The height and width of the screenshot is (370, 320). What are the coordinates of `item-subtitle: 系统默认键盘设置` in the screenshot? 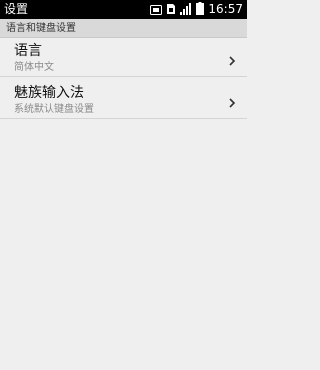 It's located at (54, 109).